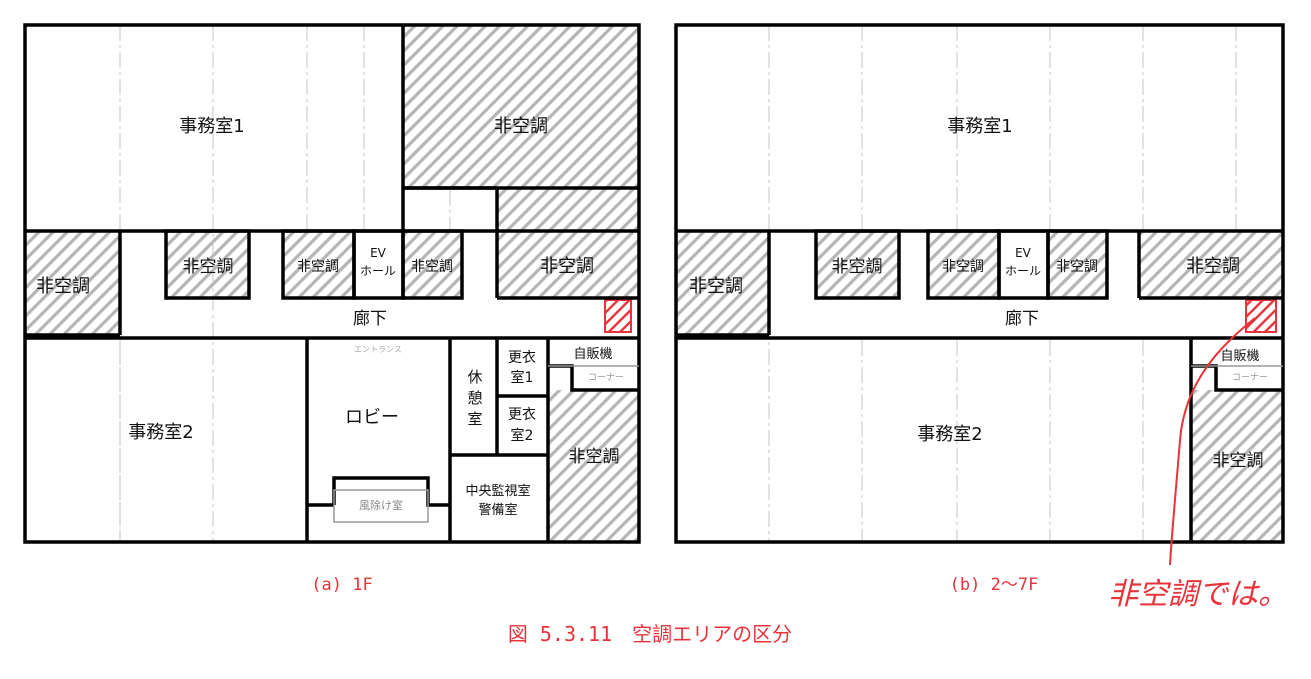 This screenshot has width=1311, height=679. What do you see at coordinates (522, 415) in the screenshot?
I see `locker-2-label-1: 更衣` at bounding box center [522, 415].